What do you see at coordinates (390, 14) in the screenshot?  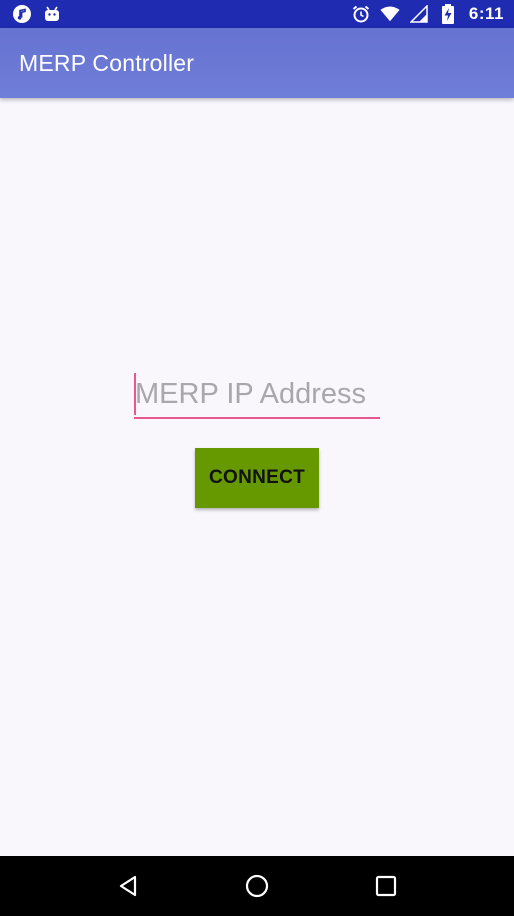 I see `wifi-icon` at bounding box center [390, 14].